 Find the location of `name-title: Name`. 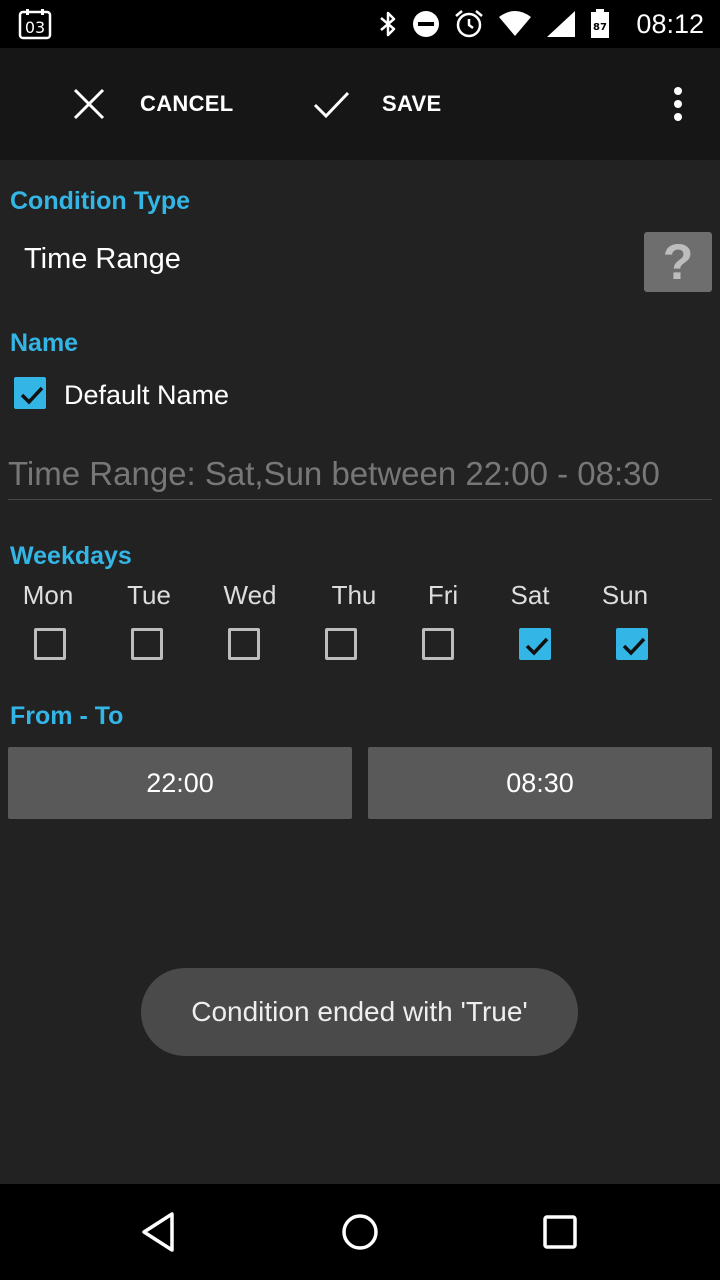

name-title: Name is located at coordinates (44, 343).